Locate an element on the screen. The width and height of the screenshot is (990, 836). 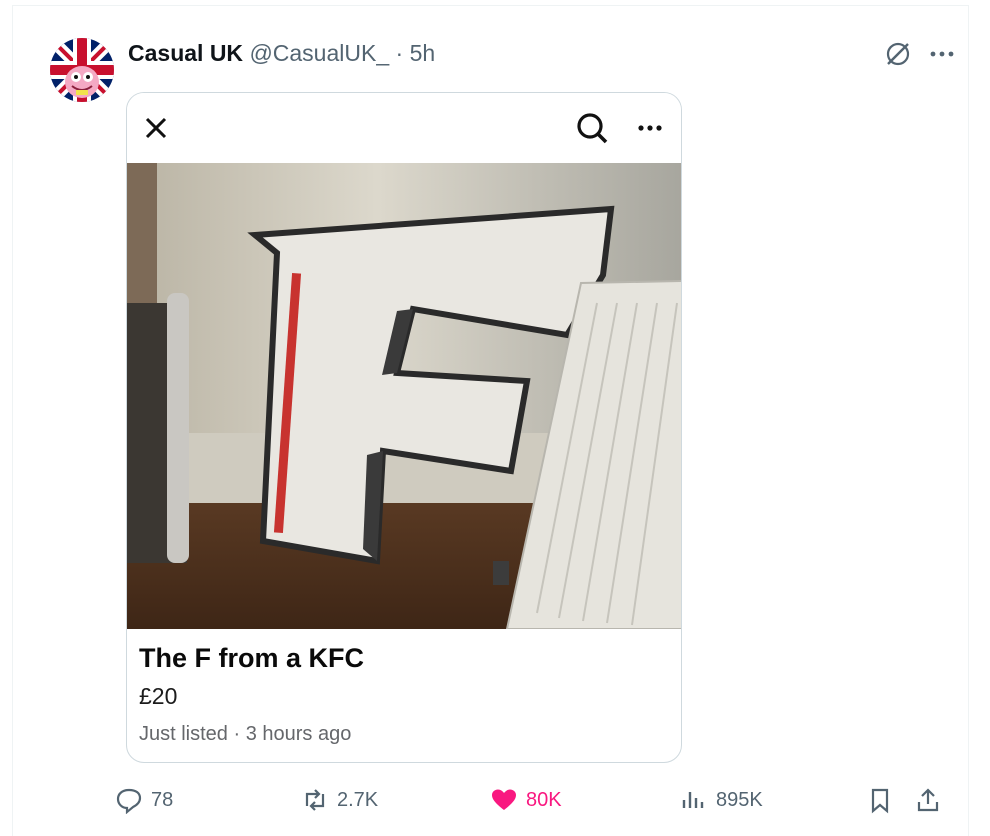
repost-icon is located at coordinates (315, 800).